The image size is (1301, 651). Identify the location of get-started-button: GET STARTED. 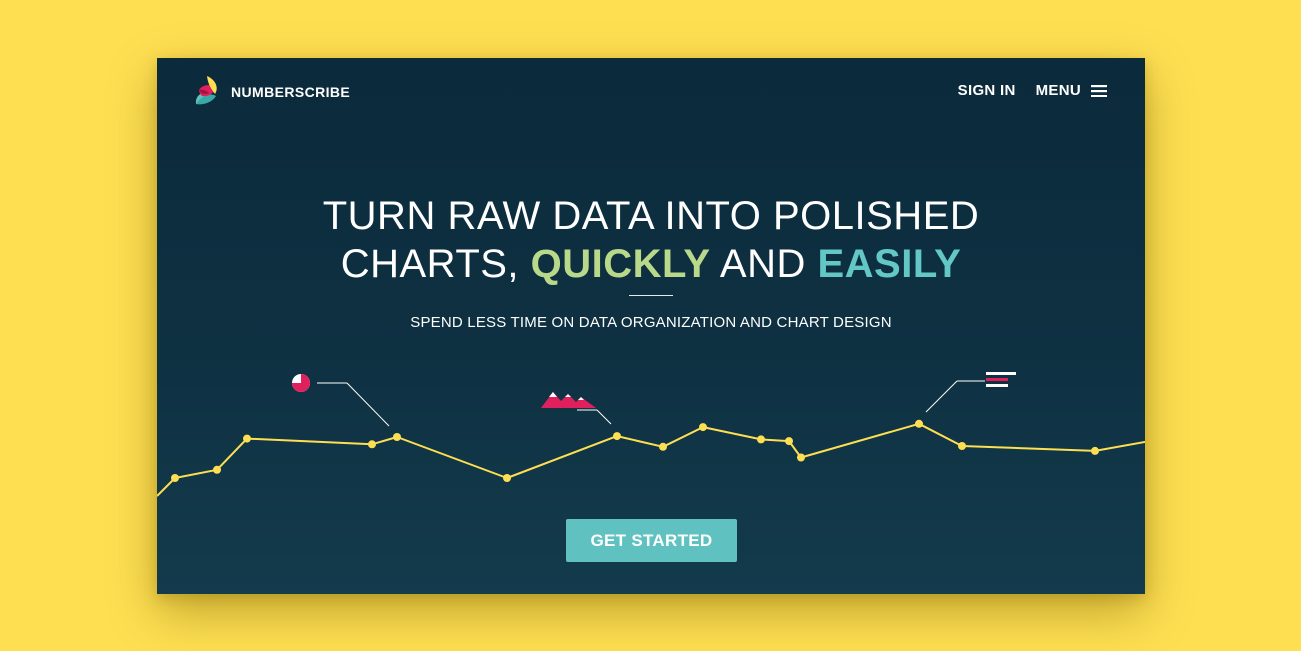
(651, 540).